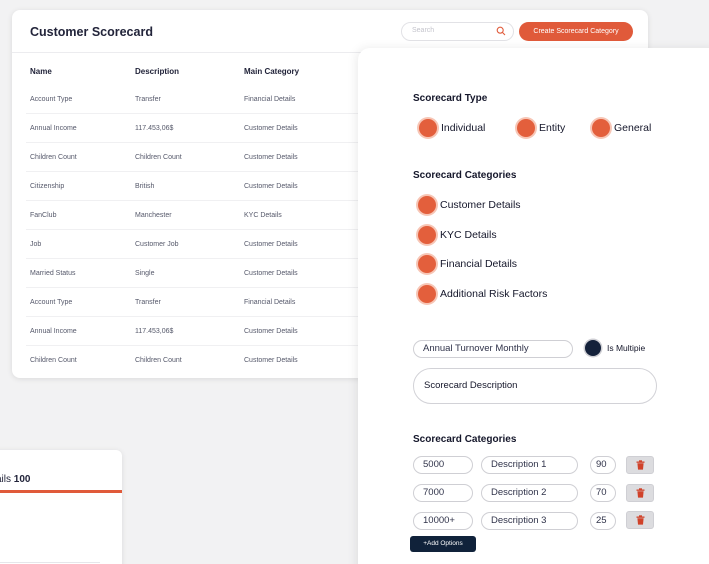 Image resolution: width=709 pixels, height=564 pixels. What do you see at coordinates (465, 439) in the screenshot?
I see `options-heading: Scorecard Categories` at bounding box center [465, 439].